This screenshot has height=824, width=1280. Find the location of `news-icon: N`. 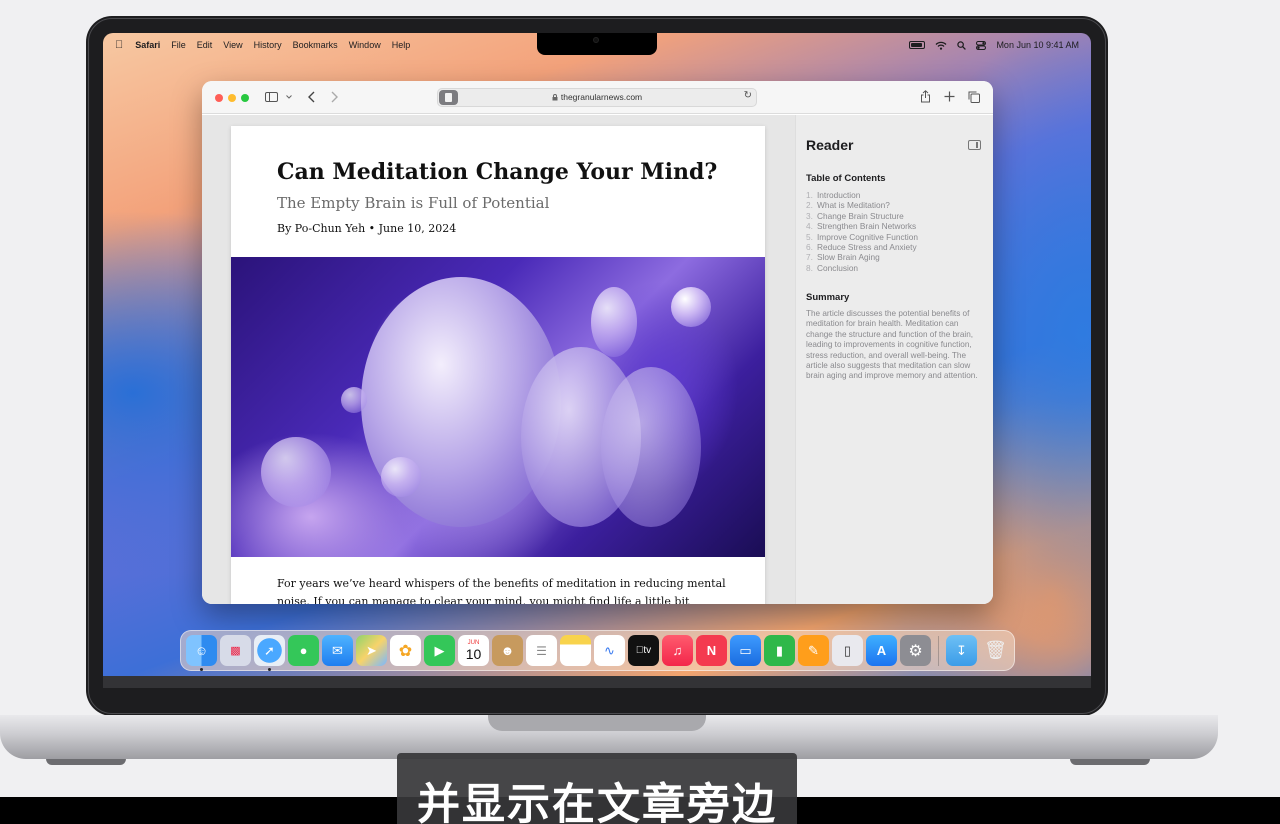

news-icon: N is located at coordinates (711, 650).